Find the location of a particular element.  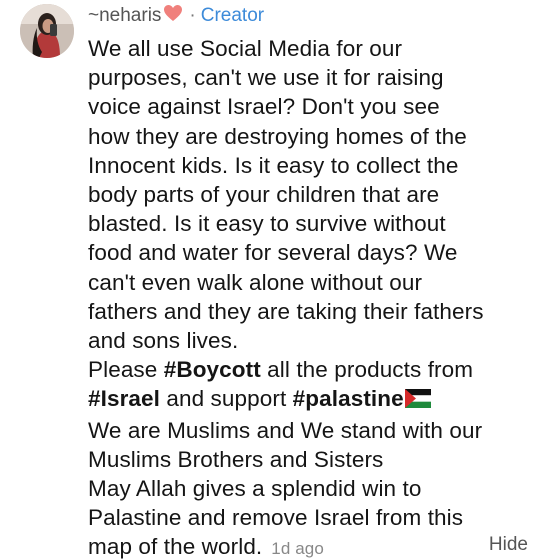

timestamp: 1d ago is located at coordinates (297, 549).